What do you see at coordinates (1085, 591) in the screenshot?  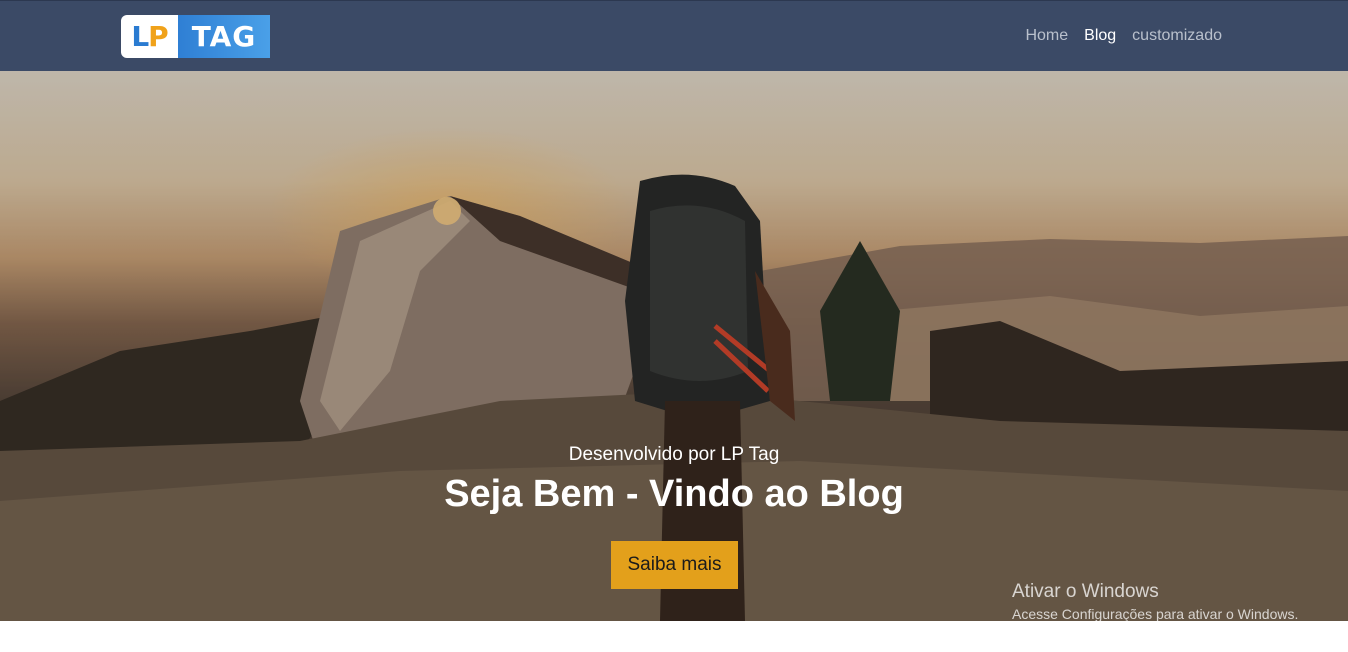 I see `watermark-title: Ativar o Windows` at bounding box center [1085, 591].